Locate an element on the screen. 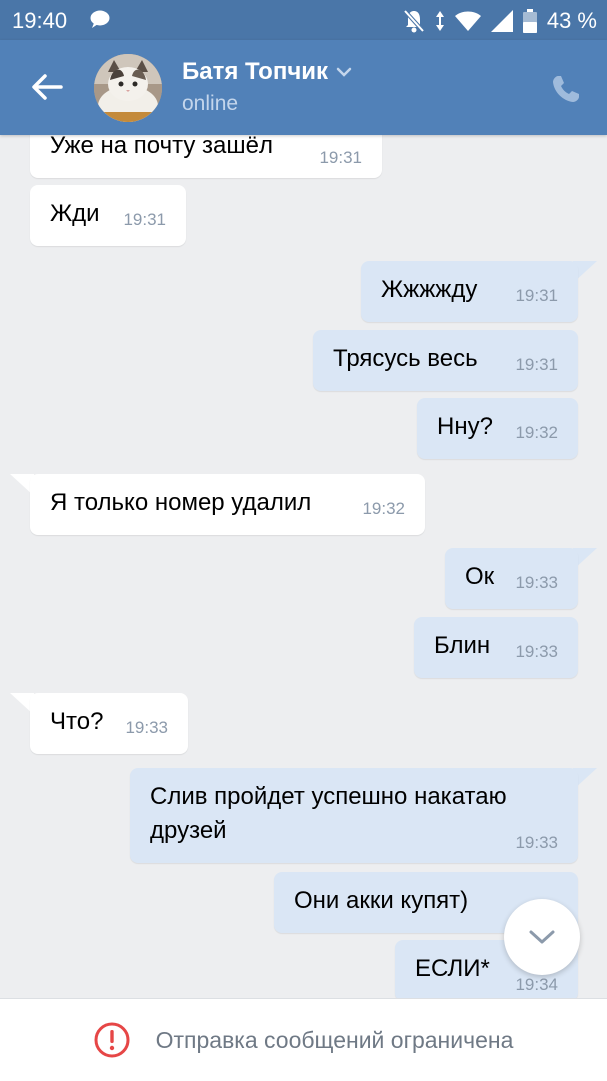 This screenshot has height=1081, width=607. data-arrows-icon is located at coordinates (439, 21).